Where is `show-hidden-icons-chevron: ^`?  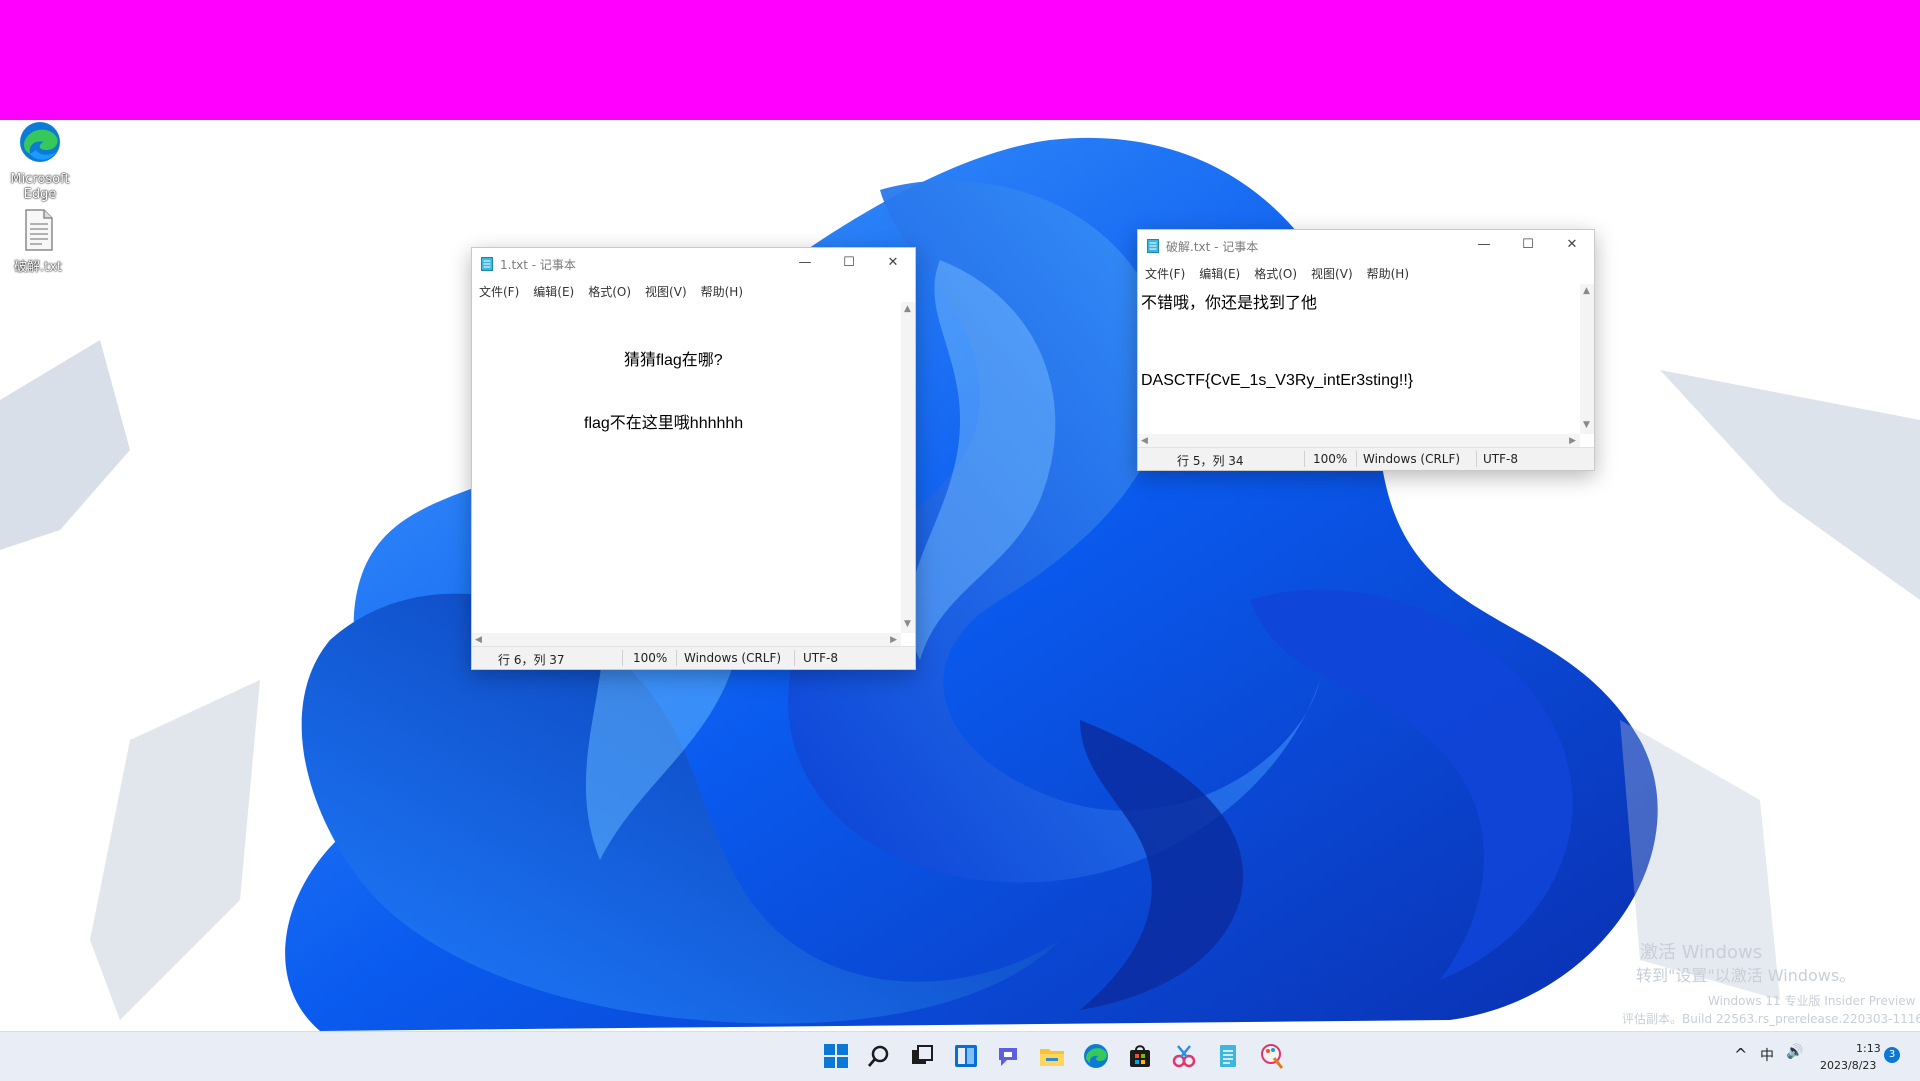 show-hidden-icons-chevron: ^ is located at coordinates (1740, 1054).